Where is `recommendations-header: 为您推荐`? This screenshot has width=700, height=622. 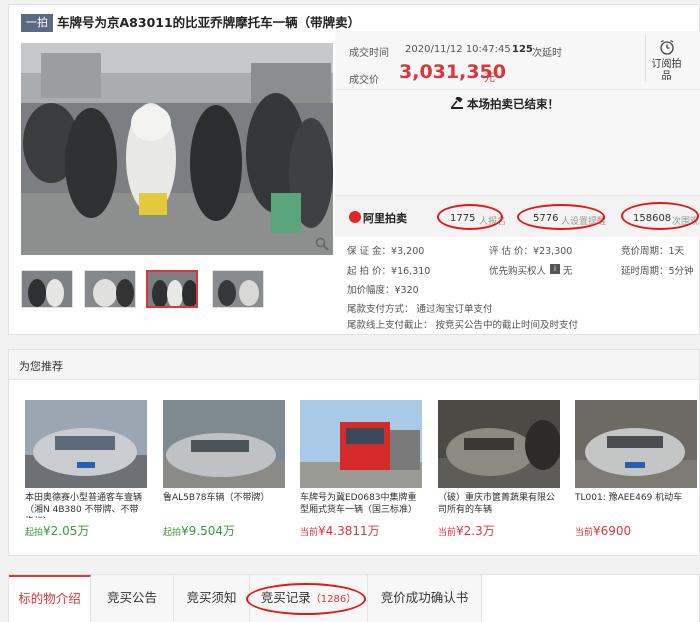
recommendations-header: 为您推荐 is located at coordinates (354, 365).